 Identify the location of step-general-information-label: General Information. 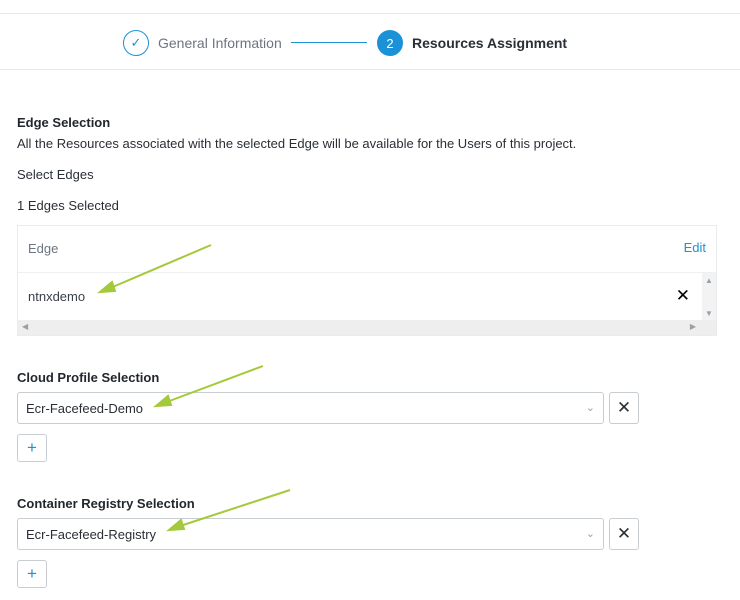
(220, 43).